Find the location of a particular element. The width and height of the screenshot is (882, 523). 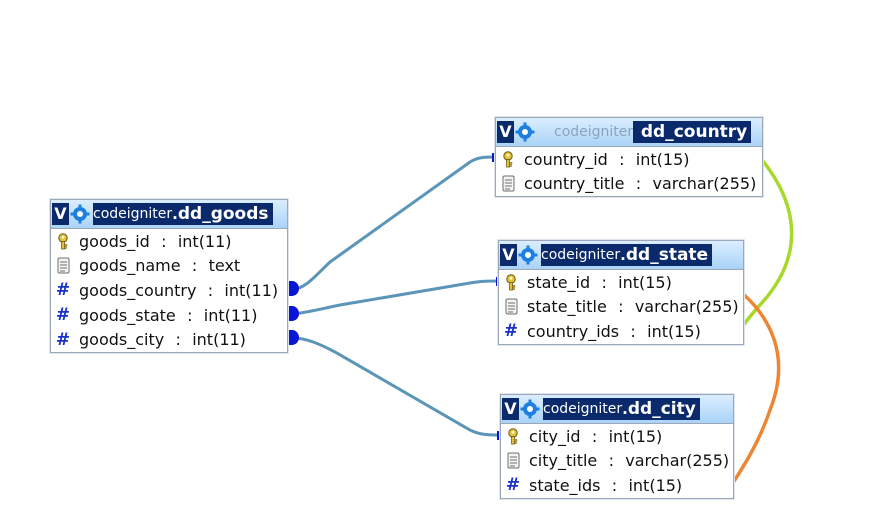

connector-end-goods-country-cap is located at coordinates (295, 288).